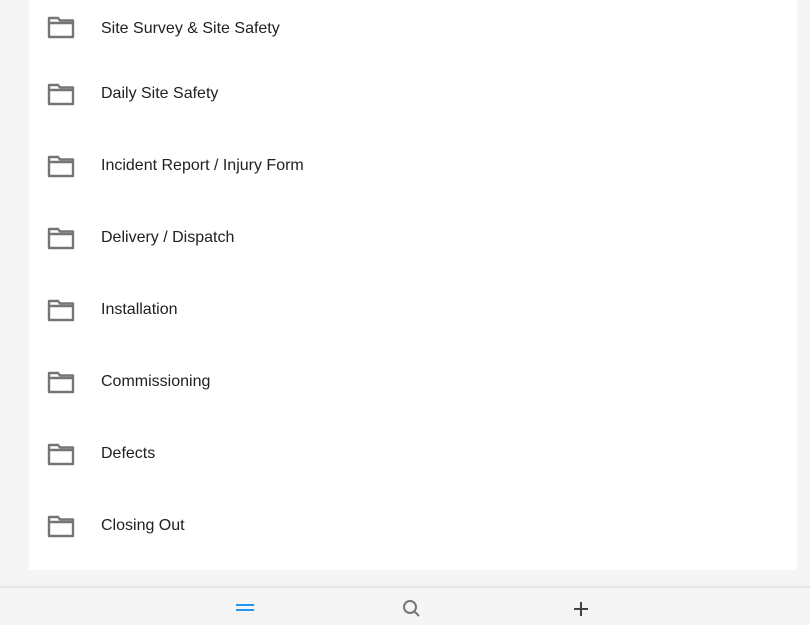 This screenshot has width=810, height=625. What do you see at coordinates (156, 381) in the screenshot?
I see `folder-label: Commissioning` at bounding box center [156, 381].